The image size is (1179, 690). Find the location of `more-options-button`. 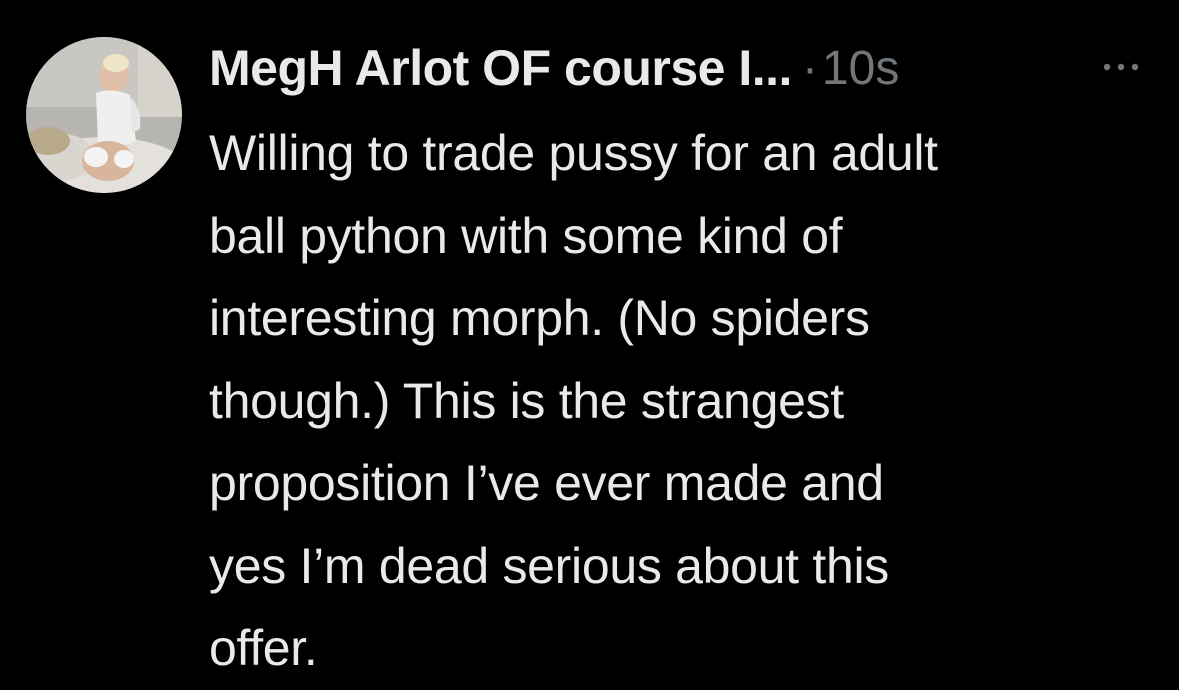

more-options-button is located at coordinates (1121, 67).